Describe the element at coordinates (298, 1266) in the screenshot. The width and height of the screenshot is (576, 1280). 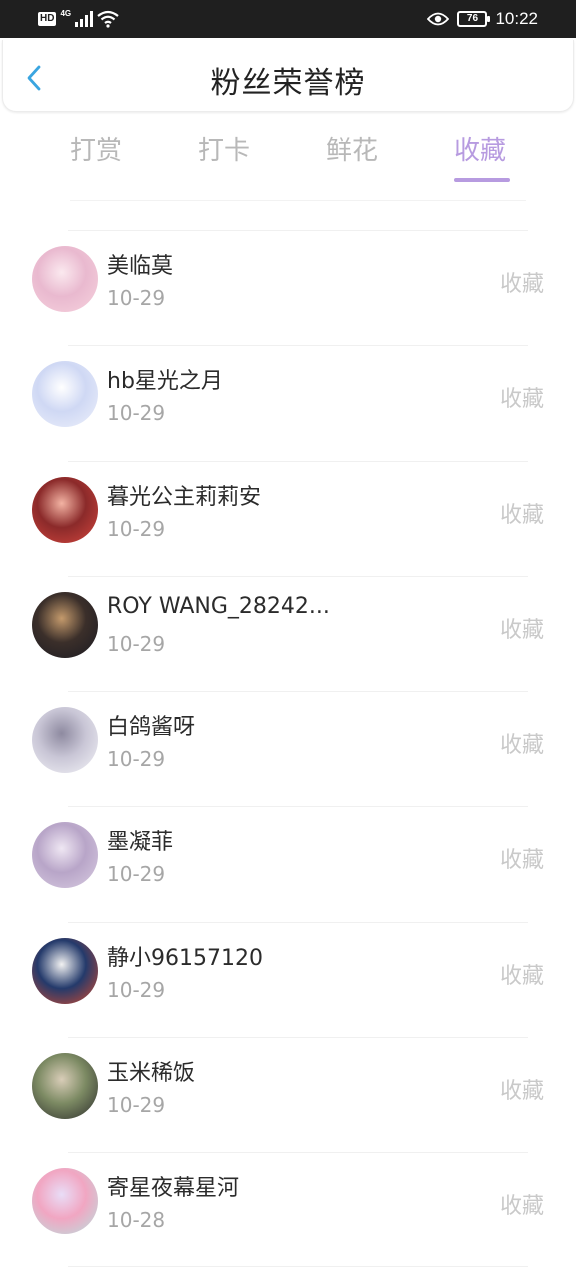
I see `list-bottom-divider` at that location.